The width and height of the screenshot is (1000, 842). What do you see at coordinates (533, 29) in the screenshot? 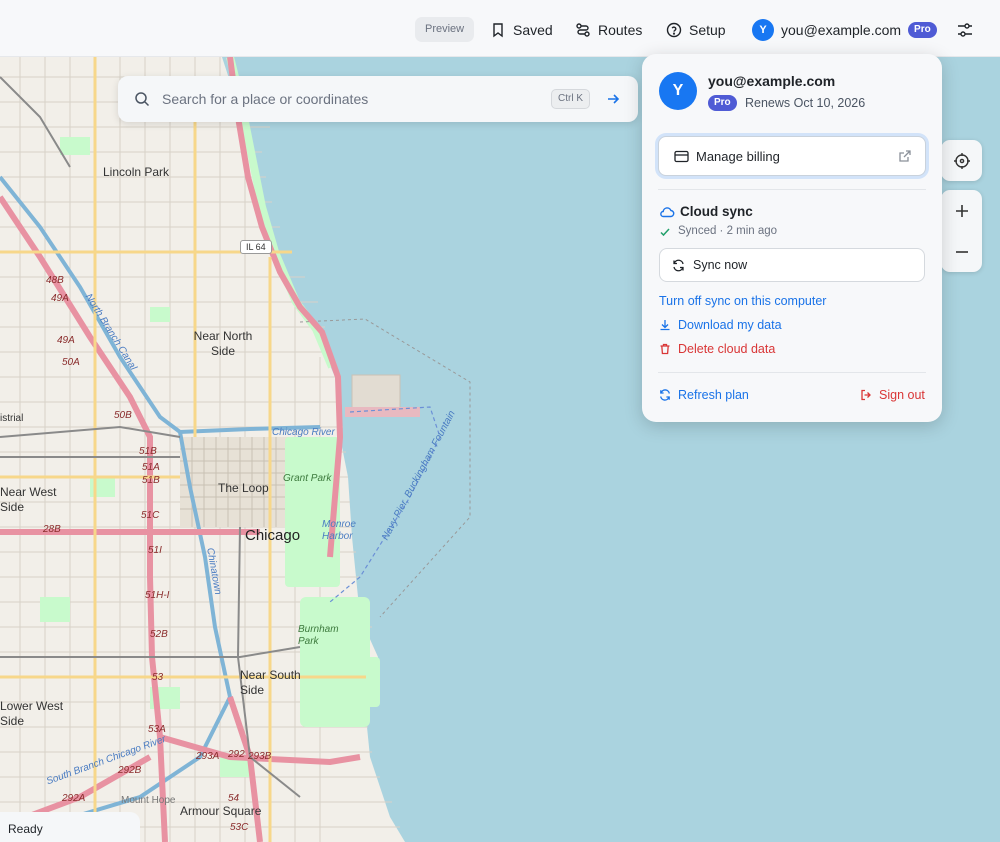
I see `saved-label: Saved` at bounding box center [533, 29].